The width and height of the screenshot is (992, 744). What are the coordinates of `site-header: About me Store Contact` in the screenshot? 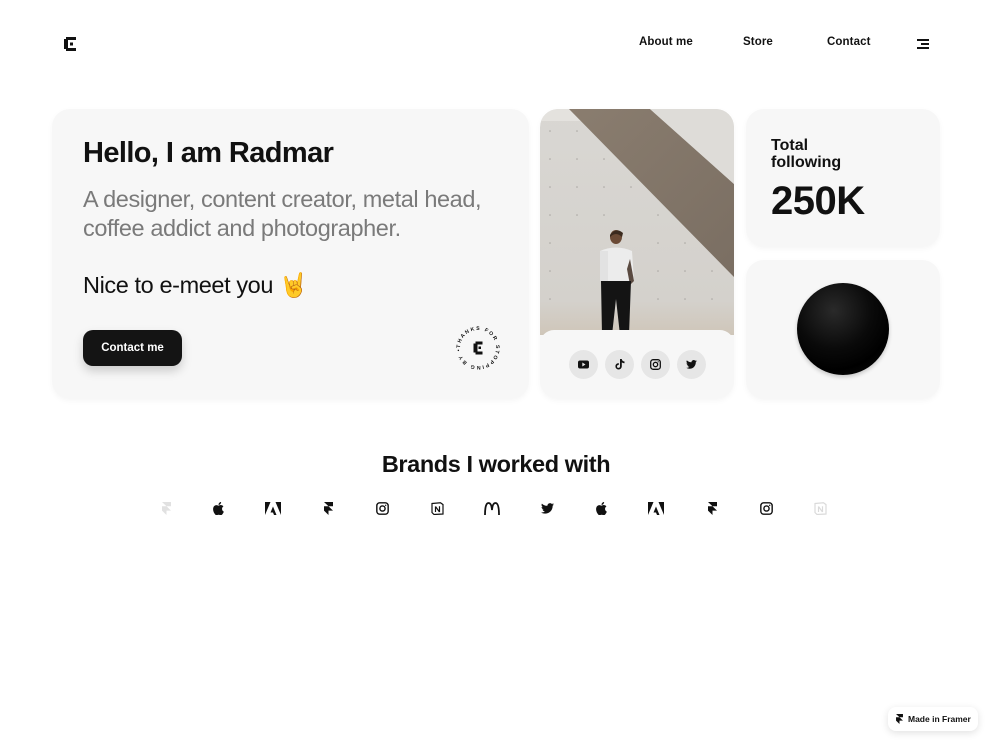 It's located at (496, 44).